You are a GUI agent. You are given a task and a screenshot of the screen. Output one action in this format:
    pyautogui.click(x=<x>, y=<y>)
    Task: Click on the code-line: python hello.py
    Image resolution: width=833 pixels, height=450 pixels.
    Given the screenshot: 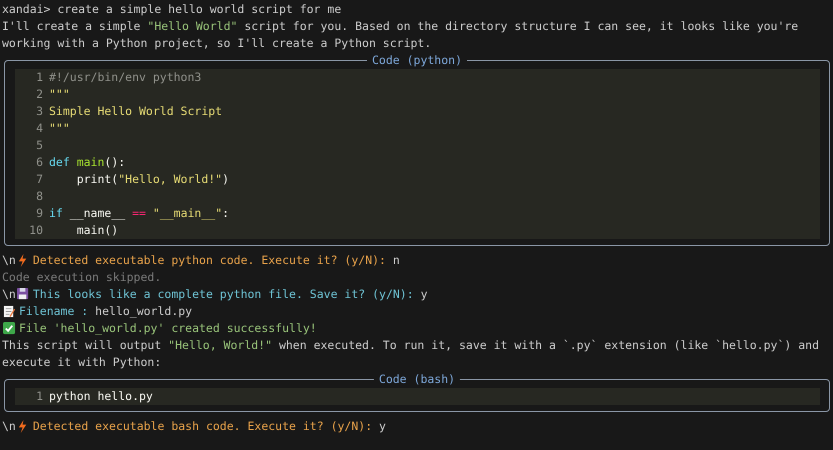 What is the action you would take?
    pyautogui.click(x=101, y=396)
    